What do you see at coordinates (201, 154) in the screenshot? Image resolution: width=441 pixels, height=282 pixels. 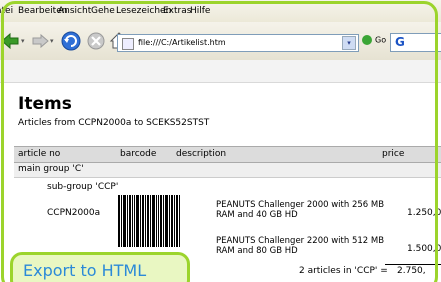 I see `column-description: description` at bounding box center [201, 154].